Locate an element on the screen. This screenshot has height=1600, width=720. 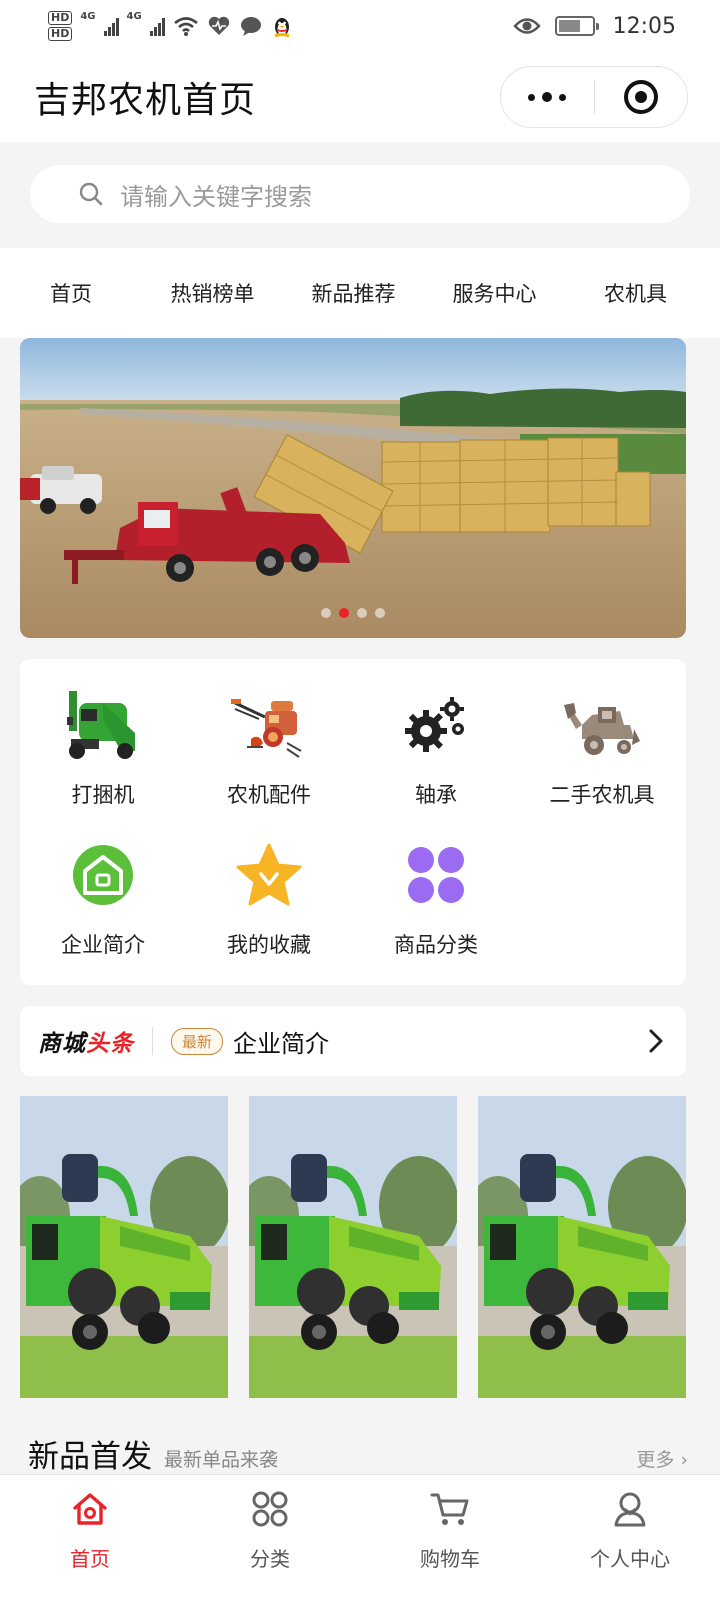
category-company-intro: 企业简介 is located at coordinates (103, 897).